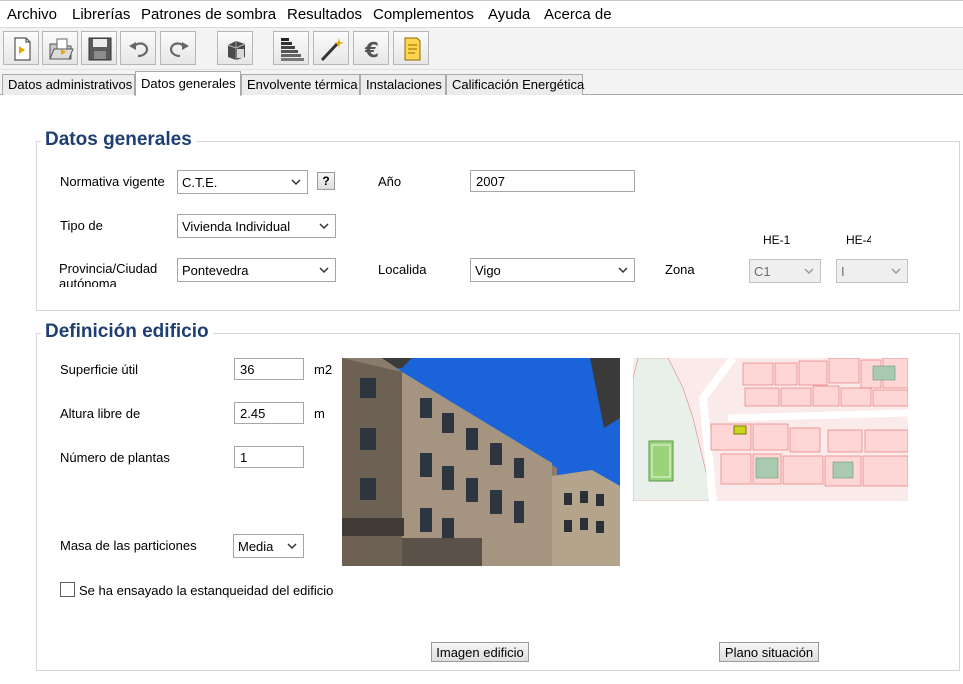 This screenshot has width=963, height=684. I want to click on superficie-field: 36, so click(269, 369).